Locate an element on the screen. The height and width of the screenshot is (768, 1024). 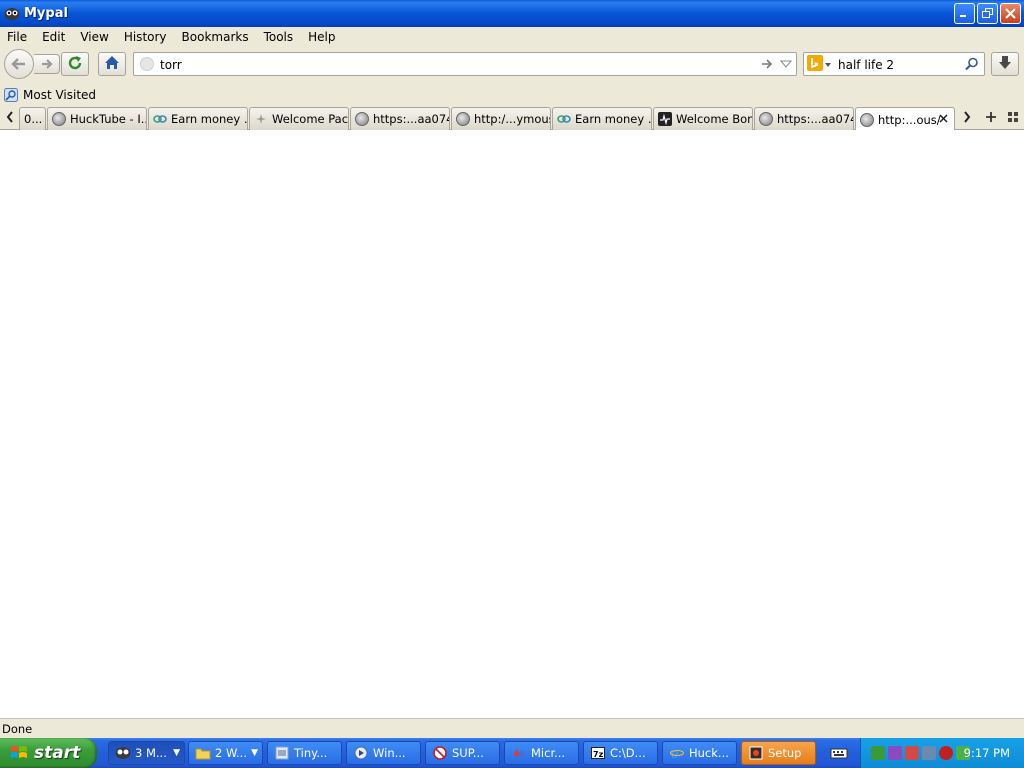
folder-icon is located at coordinates (203, 753).